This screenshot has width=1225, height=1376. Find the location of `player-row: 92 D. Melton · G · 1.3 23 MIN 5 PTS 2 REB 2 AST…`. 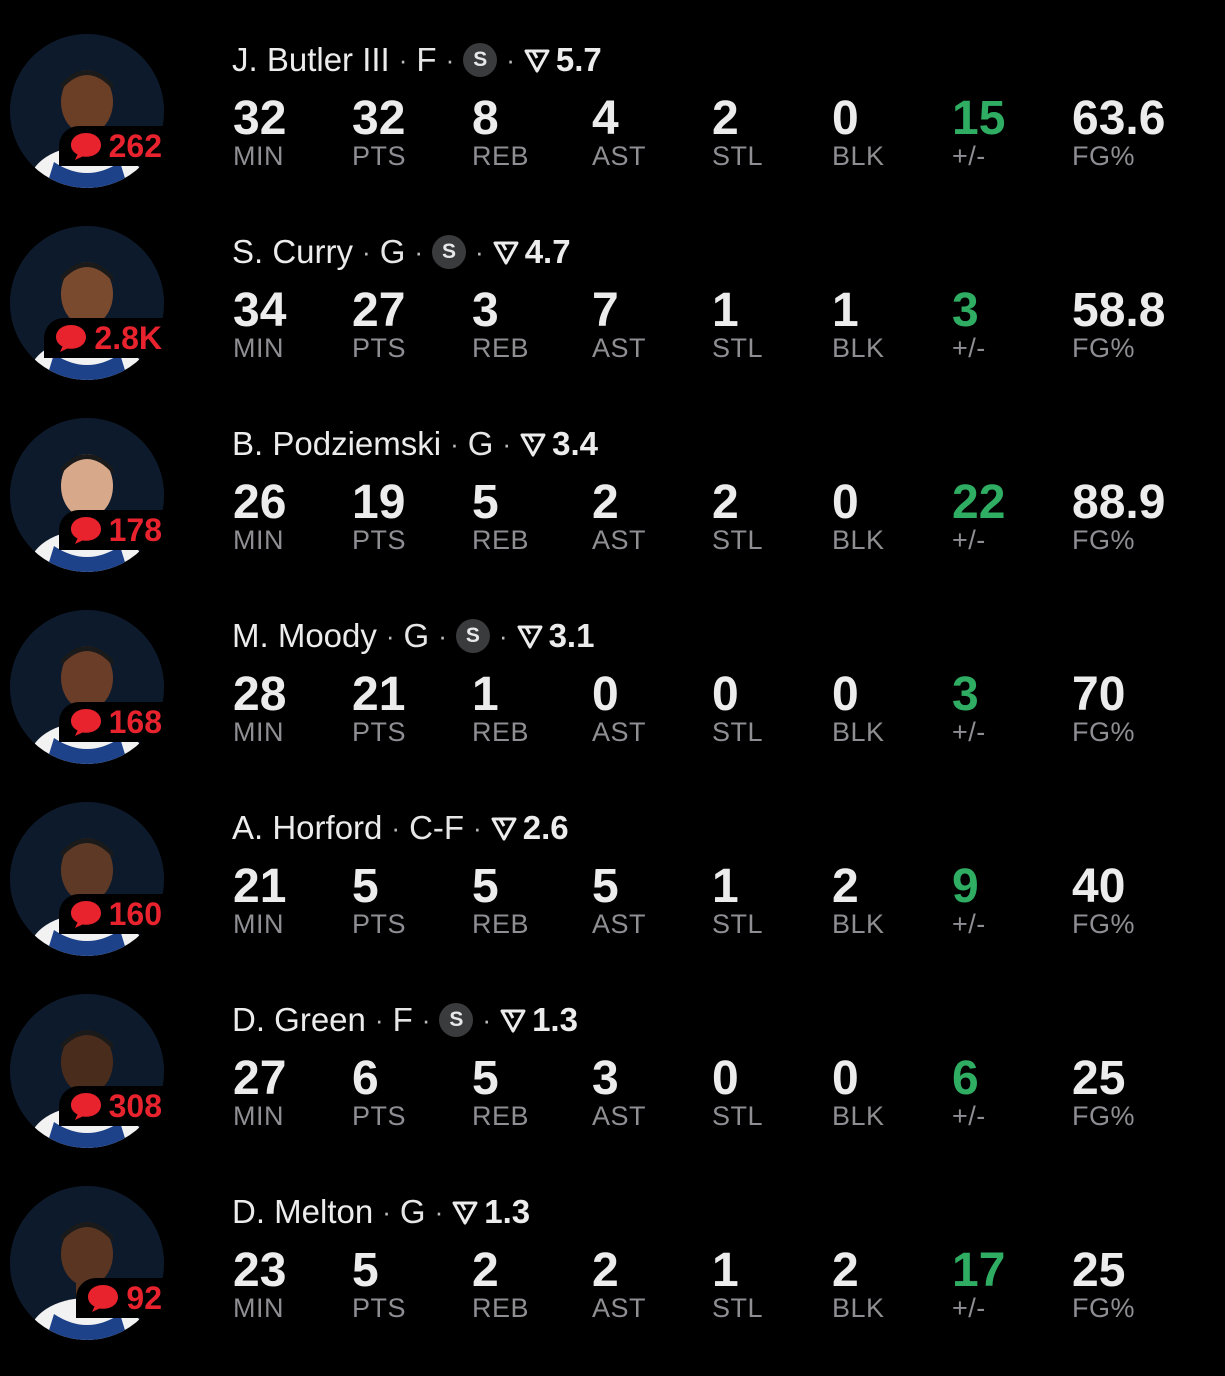

player-row: 92 D. Melton · G · 1.3 23 MIN 5 PTS 2 REB 2 AST… is located at coordinates (612, 1248).